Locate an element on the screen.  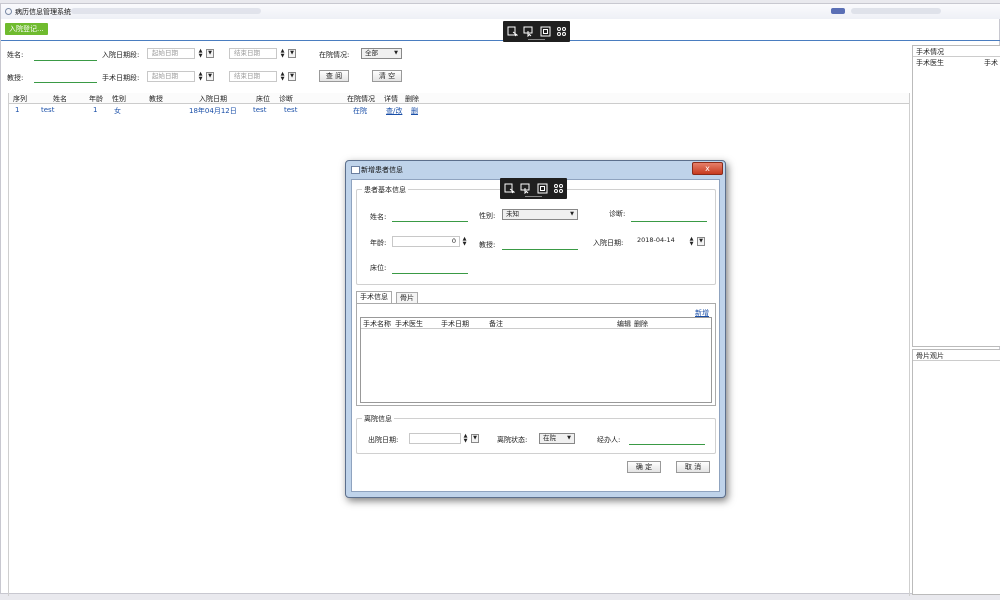
surgery-end-date: 结束日期 is located at coordinates (253, 76).